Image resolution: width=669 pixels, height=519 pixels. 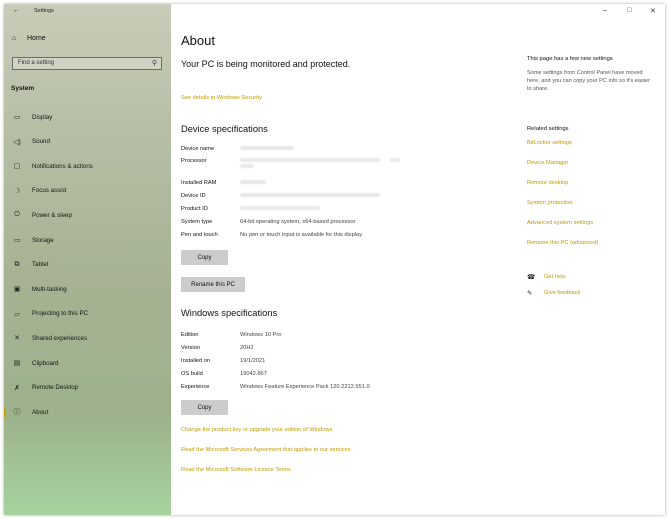 What do you see at coordinates (204, 257) in the screenshot?
I see `copy-device-specs-button: Copy` at bounding box center [204, 257].